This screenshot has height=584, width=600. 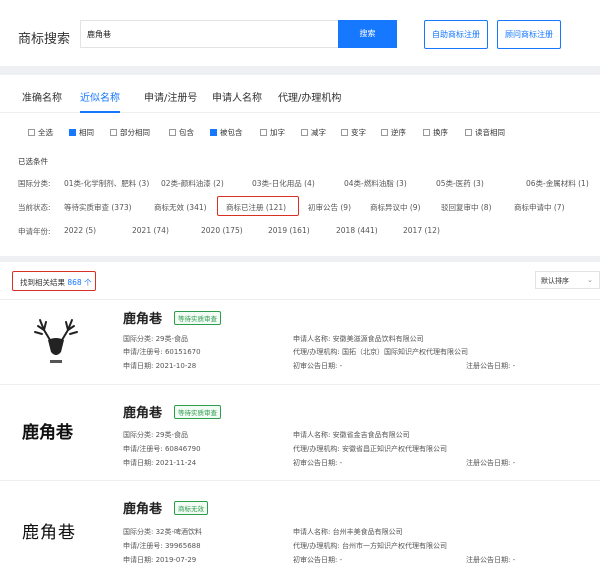 What do you see at coordinates (456, 34) in the screenshot?
I see `auto-register-button: 自助商标注册` at bounding box center [456, 34].